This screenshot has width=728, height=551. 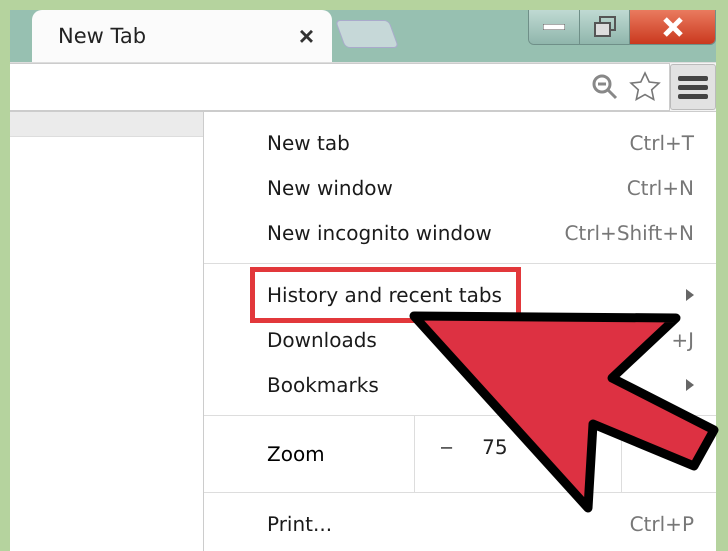 I want to click on restore-button, so click(x=604, y=27).